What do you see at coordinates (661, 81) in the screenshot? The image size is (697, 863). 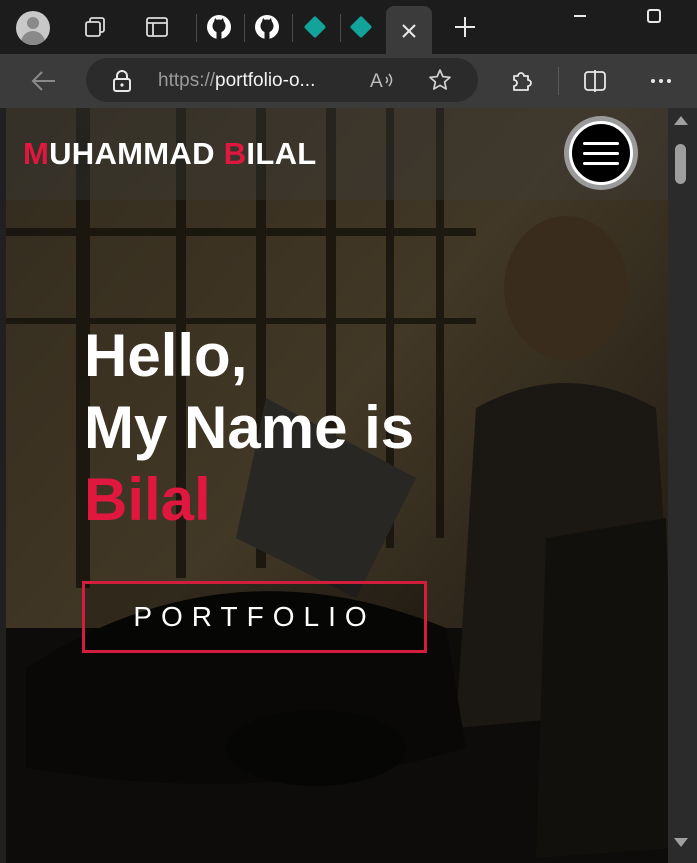 I see `more-options-icon` at bounding box center [661, 81].